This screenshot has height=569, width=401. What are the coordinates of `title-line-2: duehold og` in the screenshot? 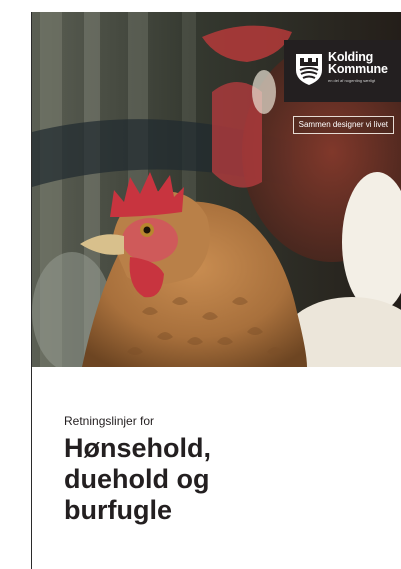 It's located at (137, 479).